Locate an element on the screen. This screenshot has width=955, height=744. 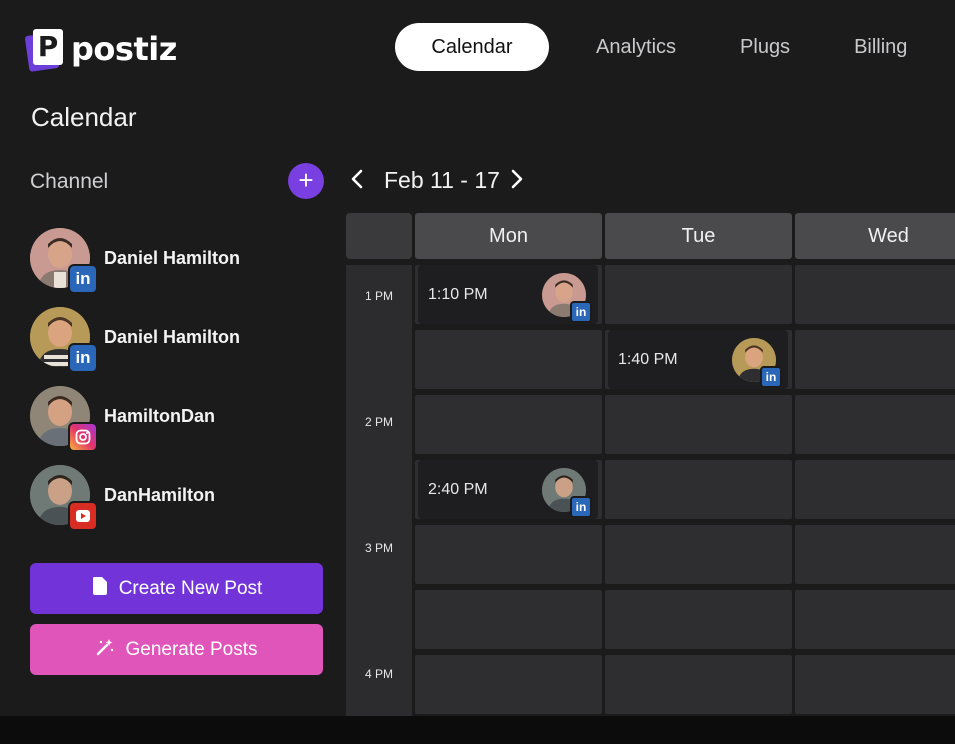
time-label: 3 PM is located at coordinates (378, 548).